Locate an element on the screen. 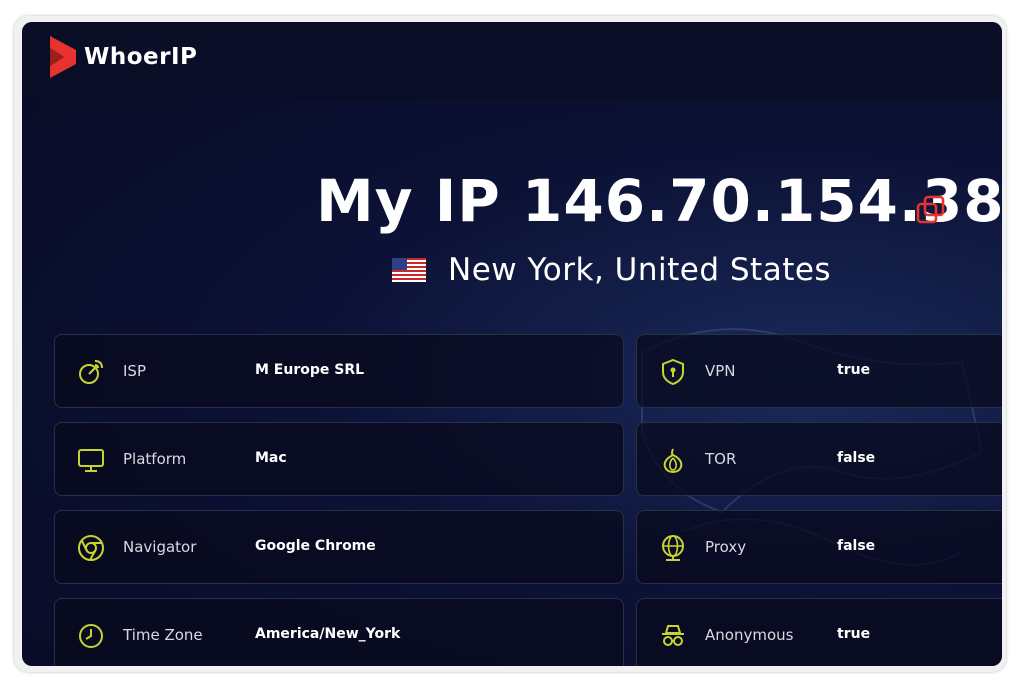  info-card-platform: Platform Mac is located at coordinates (339, 459).